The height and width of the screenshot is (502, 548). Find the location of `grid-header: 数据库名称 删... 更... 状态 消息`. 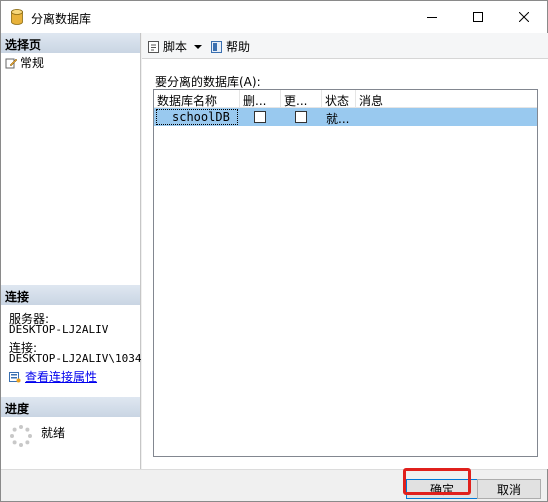

grid-header: 数据库名称 删... 更... 状态 消息 is located at coordinates (345, 99).